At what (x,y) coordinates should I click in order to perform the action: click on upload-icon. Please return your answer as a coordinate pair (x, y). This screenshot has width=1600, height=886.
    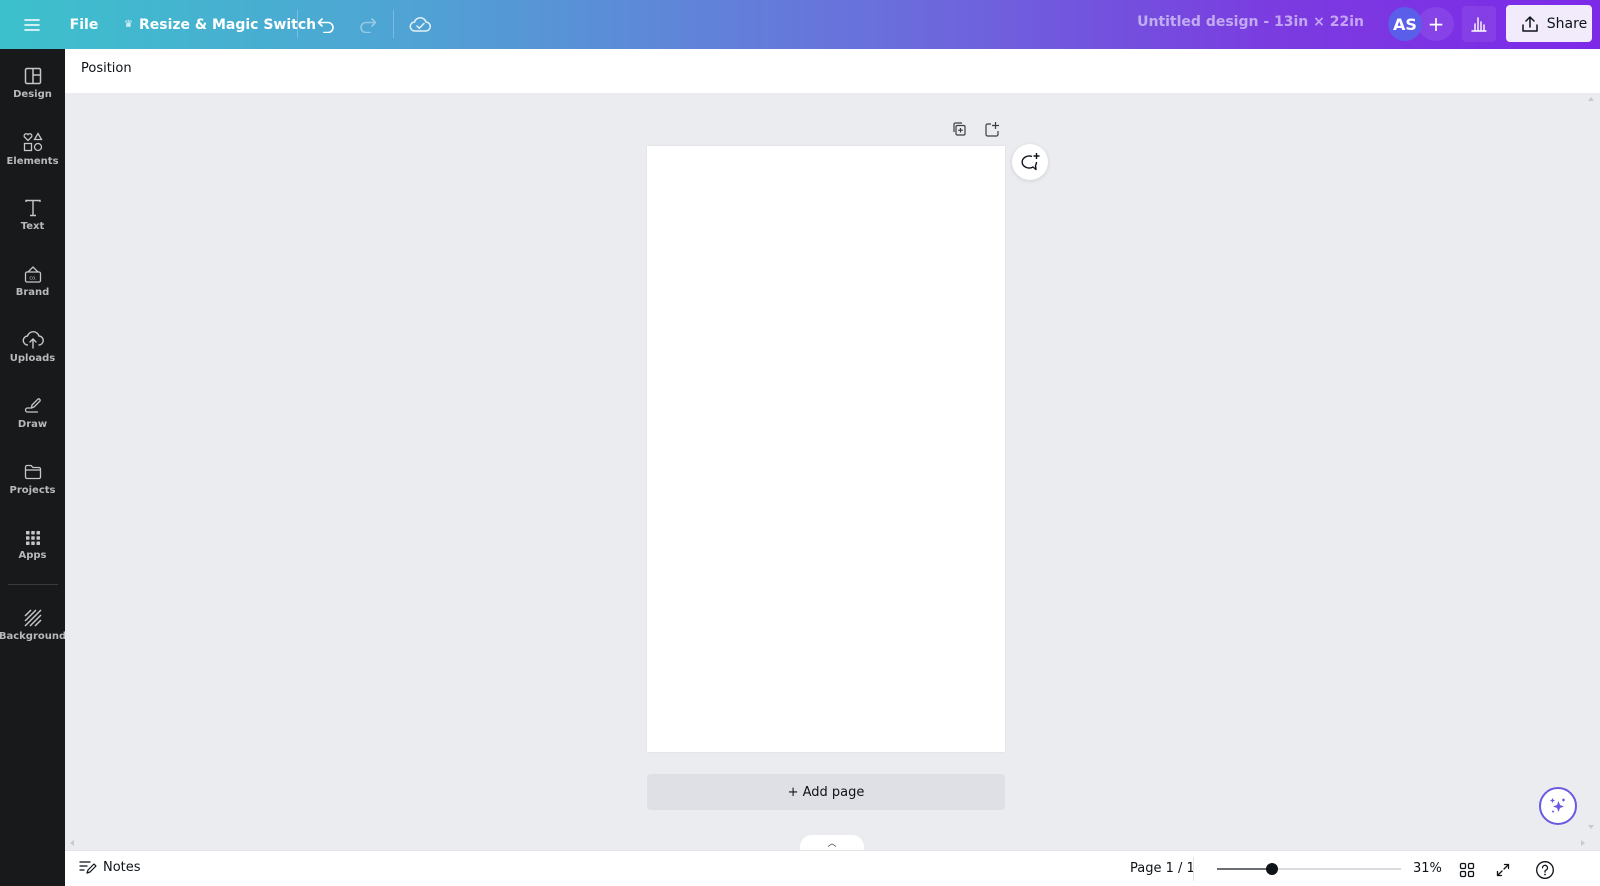
    Looking at the image, I should click on (1530, 23).